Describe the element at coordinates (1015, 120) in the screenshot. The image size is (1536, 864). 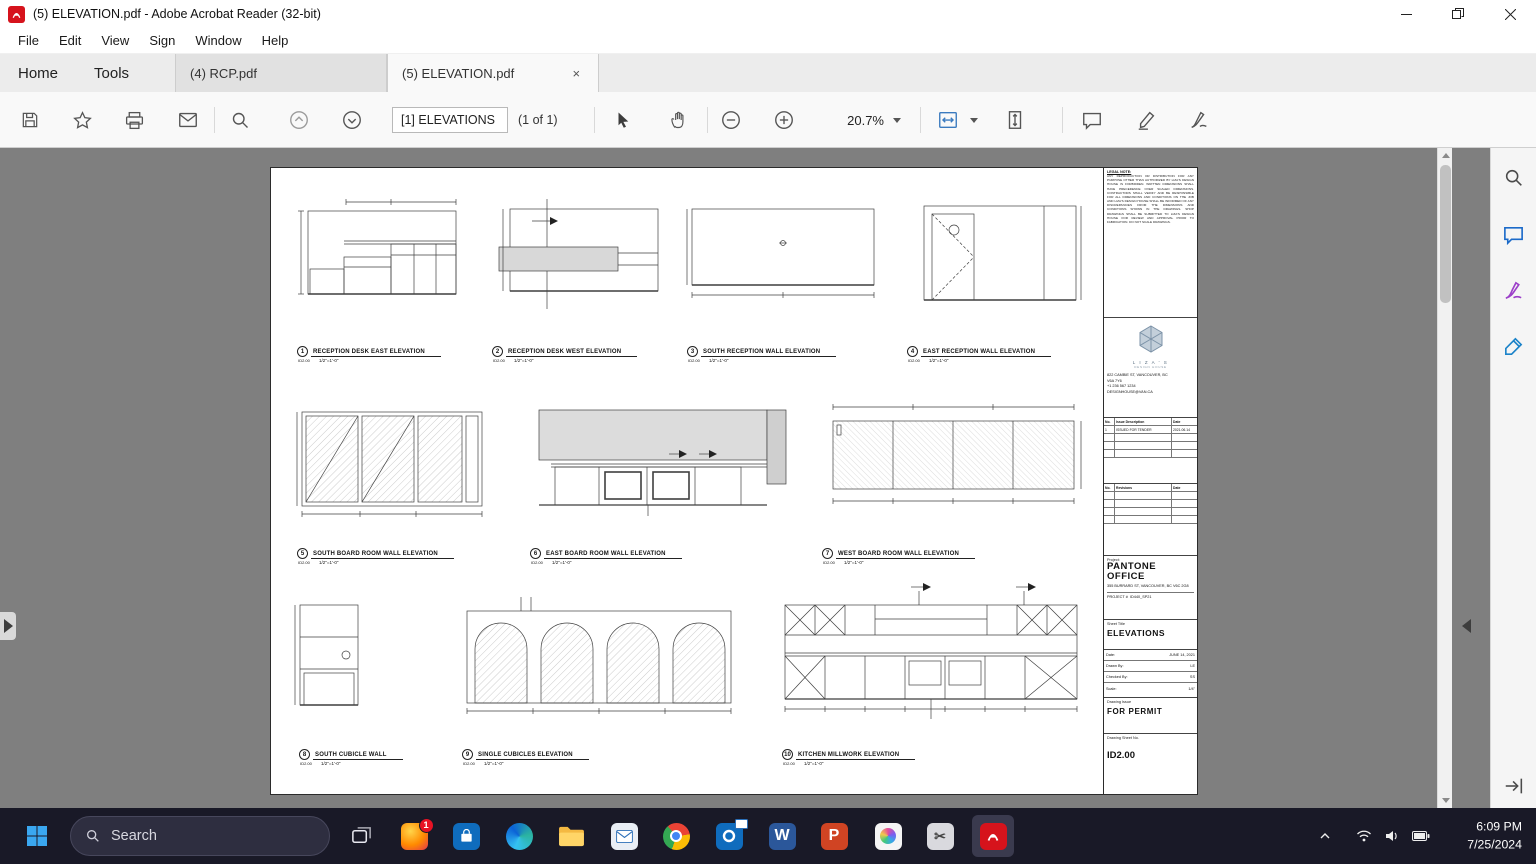
I see `scroll-mode-button` at that location.